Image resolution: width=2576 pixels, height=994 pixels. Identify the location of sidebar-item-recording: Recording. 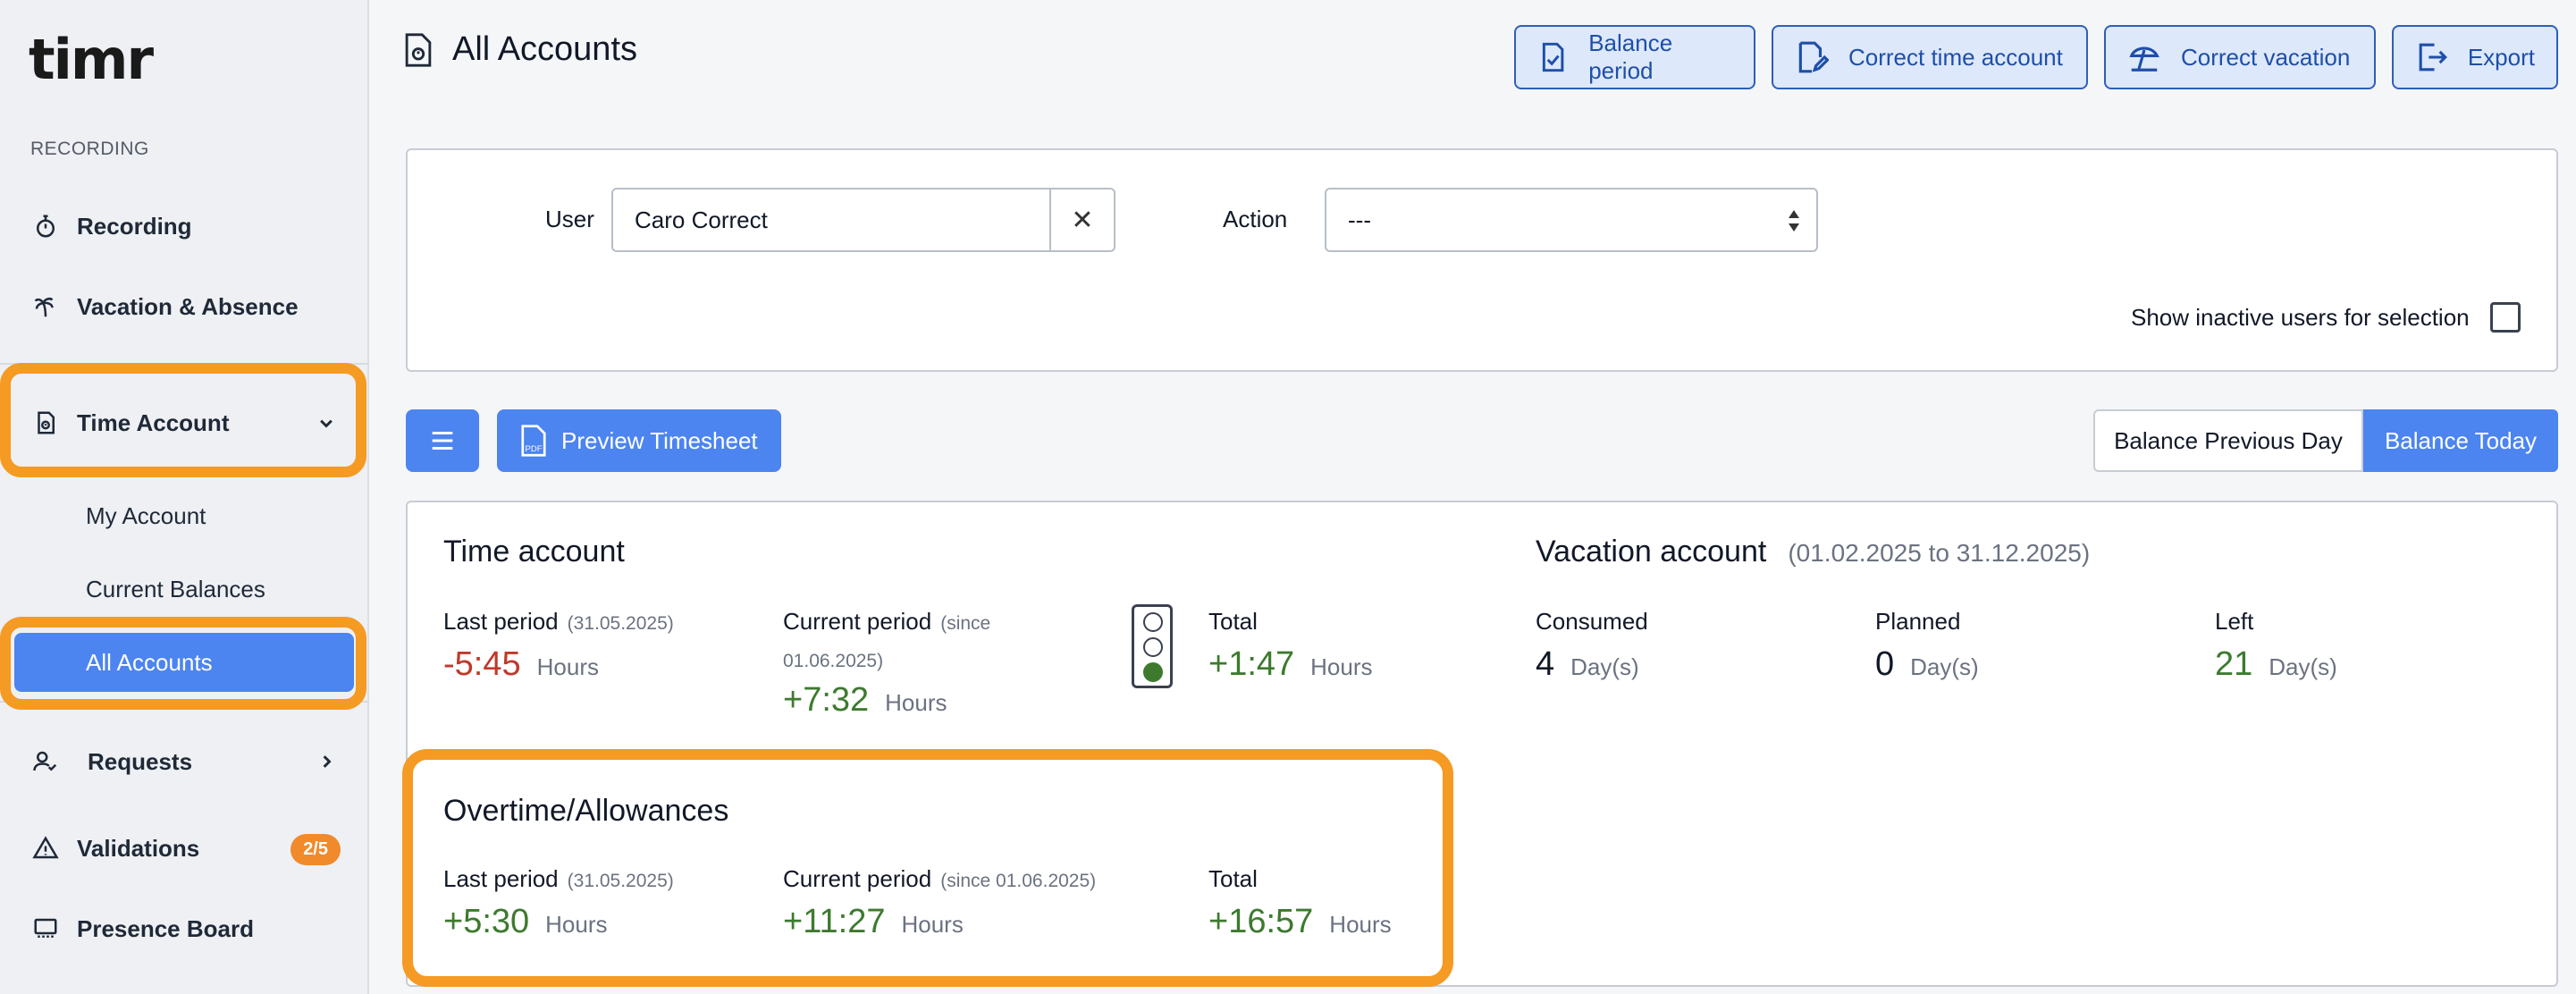
(185, 226).